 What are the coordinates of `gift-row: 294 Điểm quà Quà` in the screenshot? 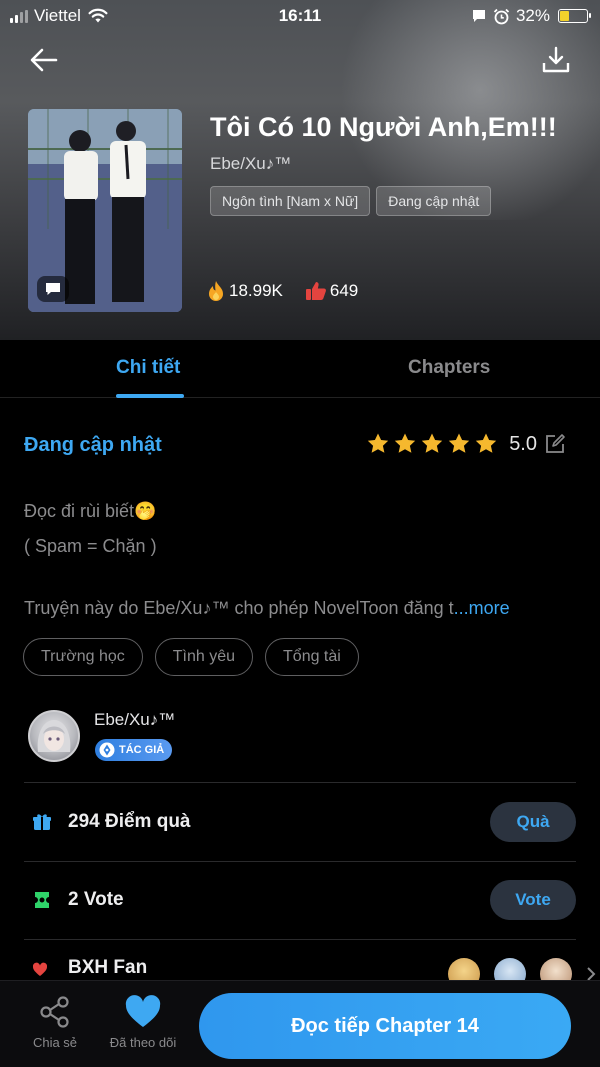 It's located at (300, 823).